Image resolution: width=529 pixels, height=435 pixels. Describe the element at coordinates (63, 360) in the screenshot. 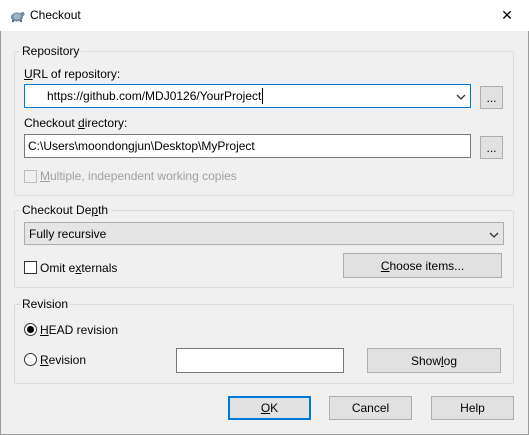

I see `revision-label: Revision` at that location.